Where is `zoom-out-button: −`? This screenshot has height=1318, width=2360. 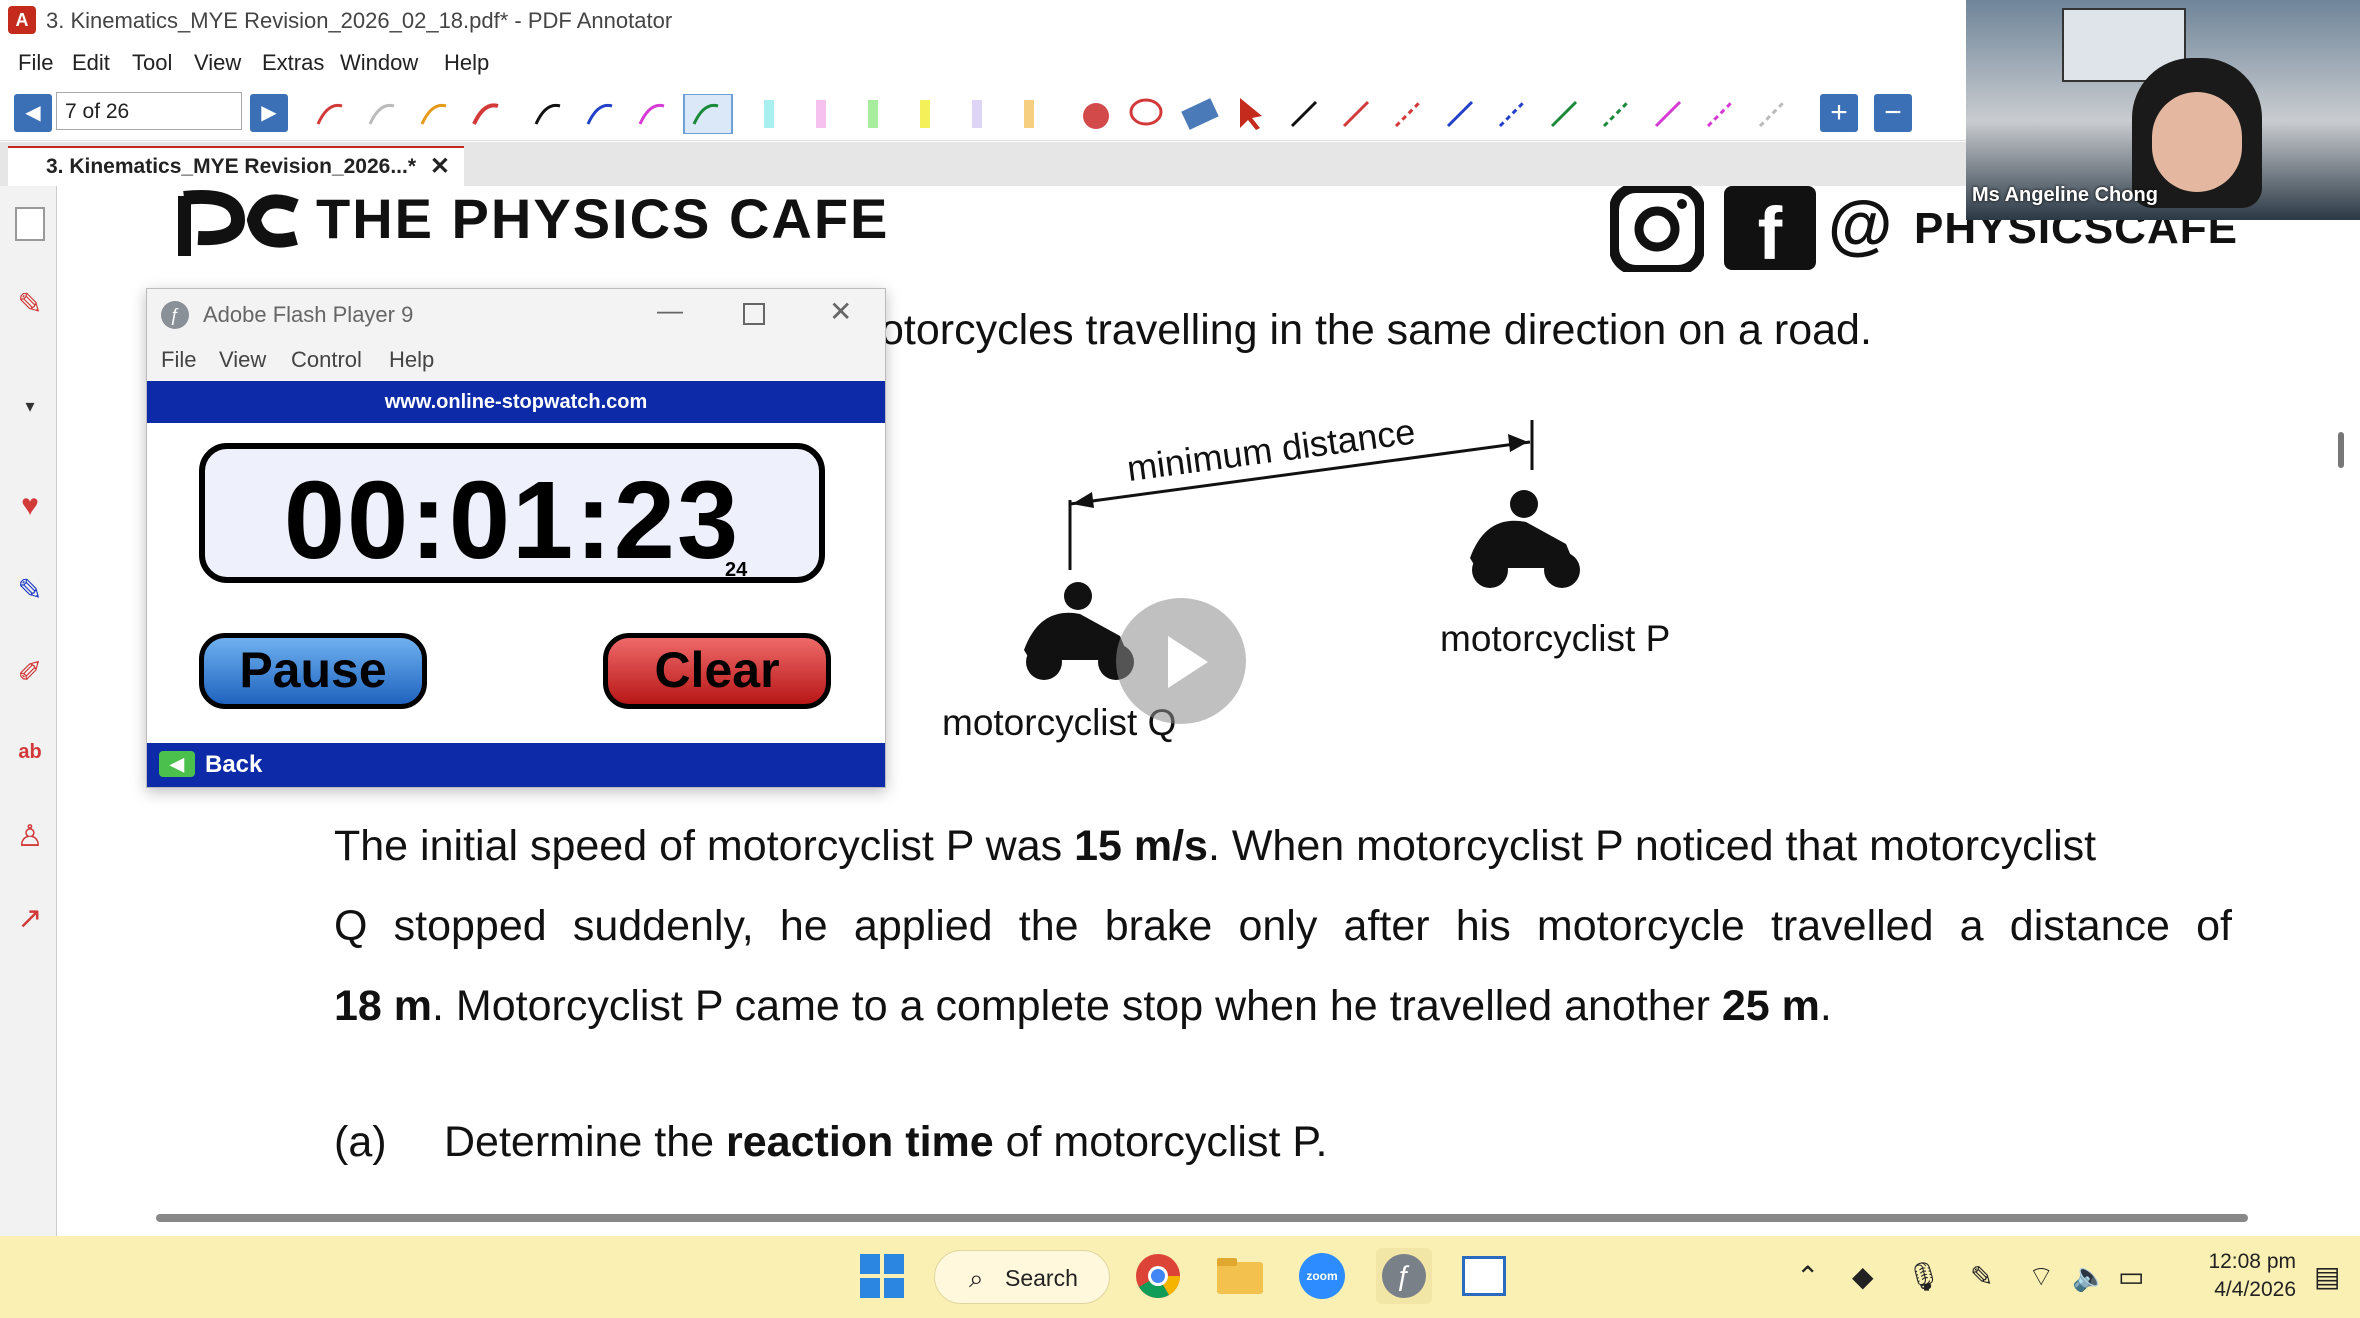 zoom-out-button: − is located at coordinates (1893, 113).